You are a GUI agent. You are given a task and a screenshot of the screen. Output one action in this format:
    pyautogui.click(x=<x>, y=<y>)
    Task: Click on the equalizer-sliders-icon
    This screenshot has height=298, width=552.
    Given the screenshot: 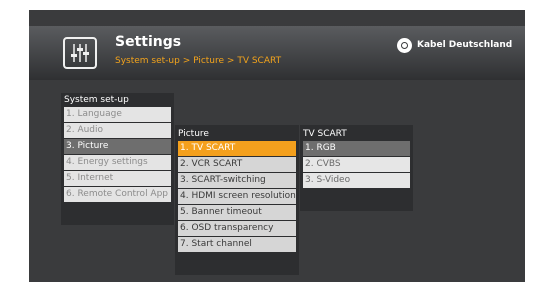 What is the action you would take?
    pyautogui.click(x=80, y=53)
    